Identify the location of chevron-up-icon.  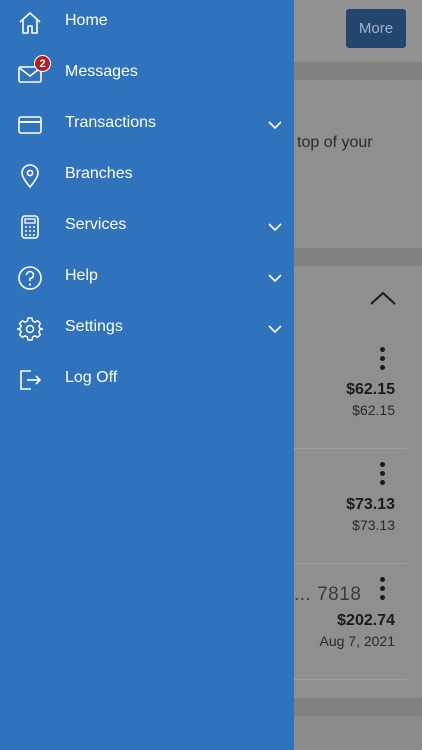
(383, 298).